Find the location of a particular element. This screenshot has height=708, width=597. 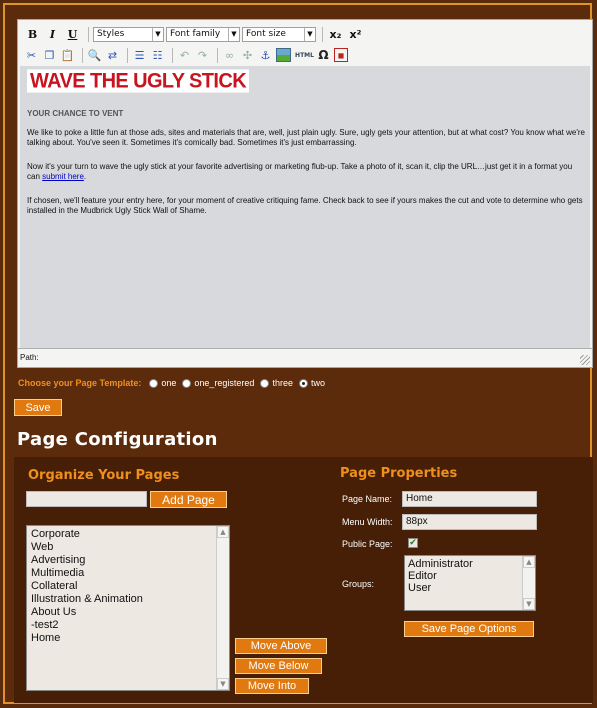

list-item: Advertising is located at coordinates (85, 560).